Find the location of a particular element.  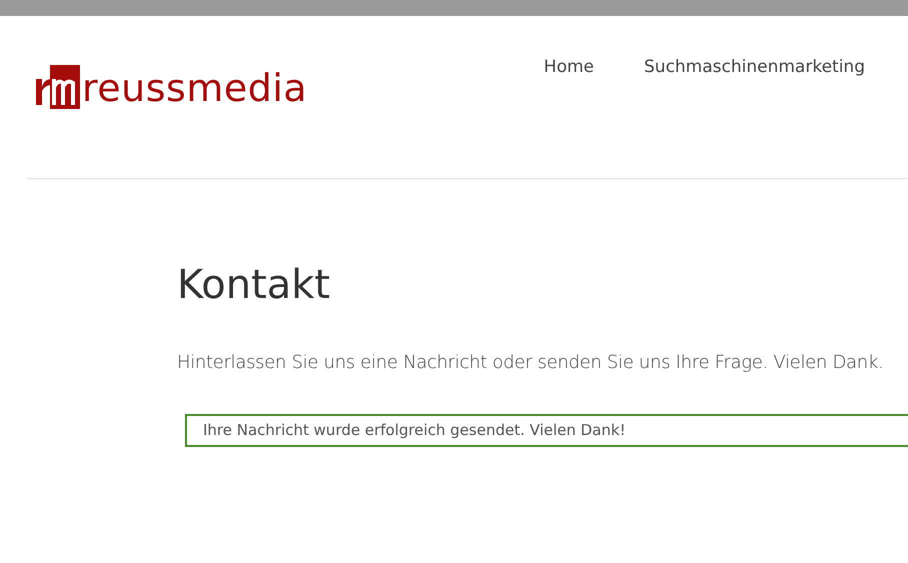

nav-link: Suchmaschinenmarketing is located at coordinates (754, 67).